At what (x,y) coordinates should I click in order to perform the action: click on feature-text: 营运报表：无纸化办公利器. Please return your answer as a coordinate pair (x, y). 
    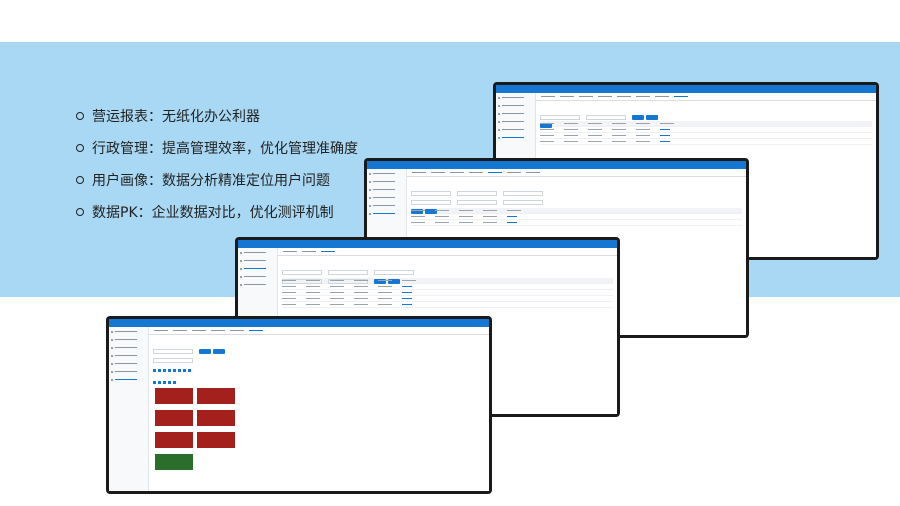
    Looking at the image, I should click on (176, 117).